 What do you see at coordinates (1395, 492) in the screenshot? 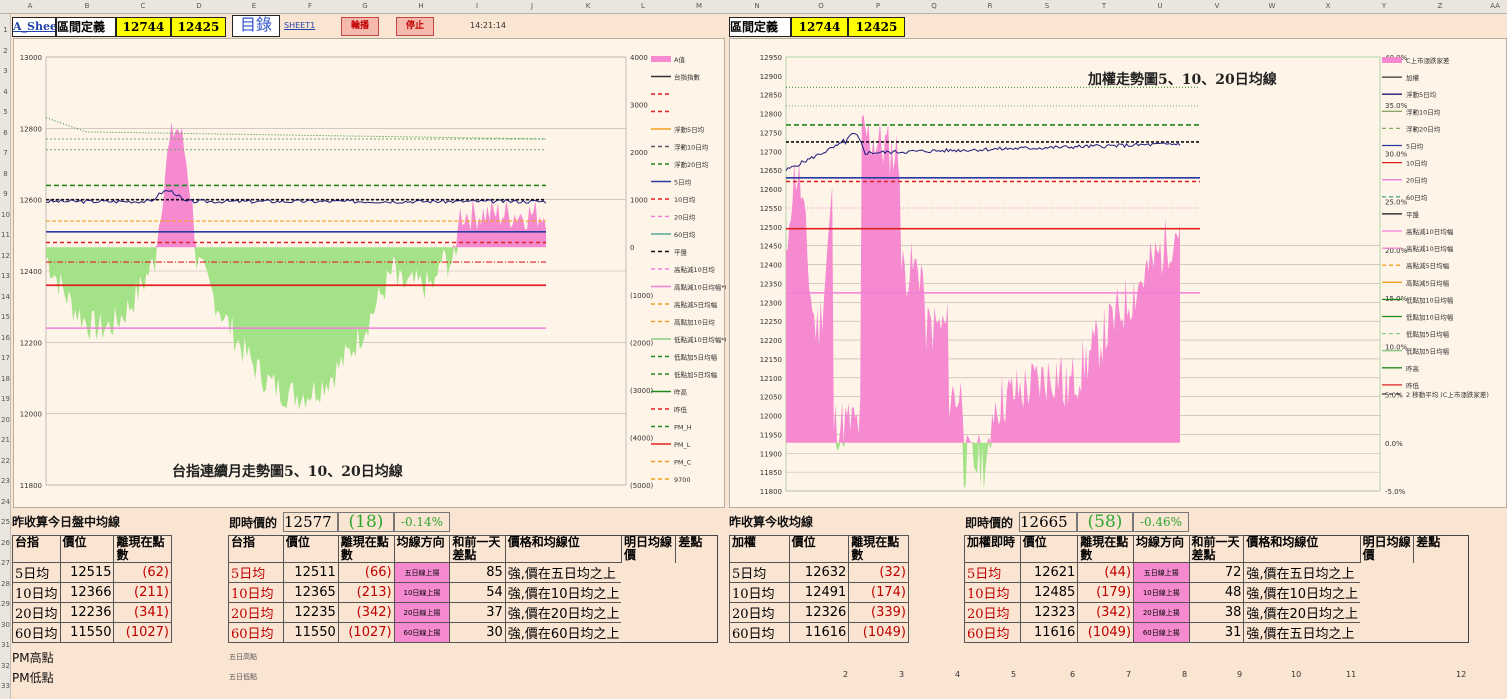
I see `y2-tick-label: -5.0%` at bounding box center [1395, 492].